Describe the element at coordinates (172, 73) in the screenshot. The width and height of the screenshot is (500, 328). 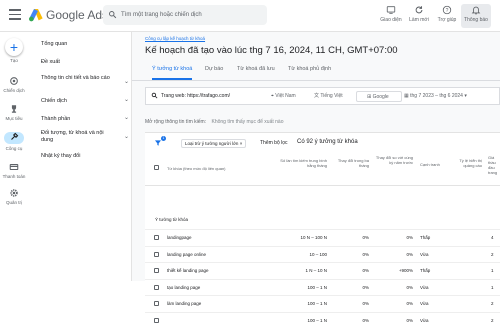
I see `tab-keyword-ideas: Ý tưởng từ khoá` at that location.